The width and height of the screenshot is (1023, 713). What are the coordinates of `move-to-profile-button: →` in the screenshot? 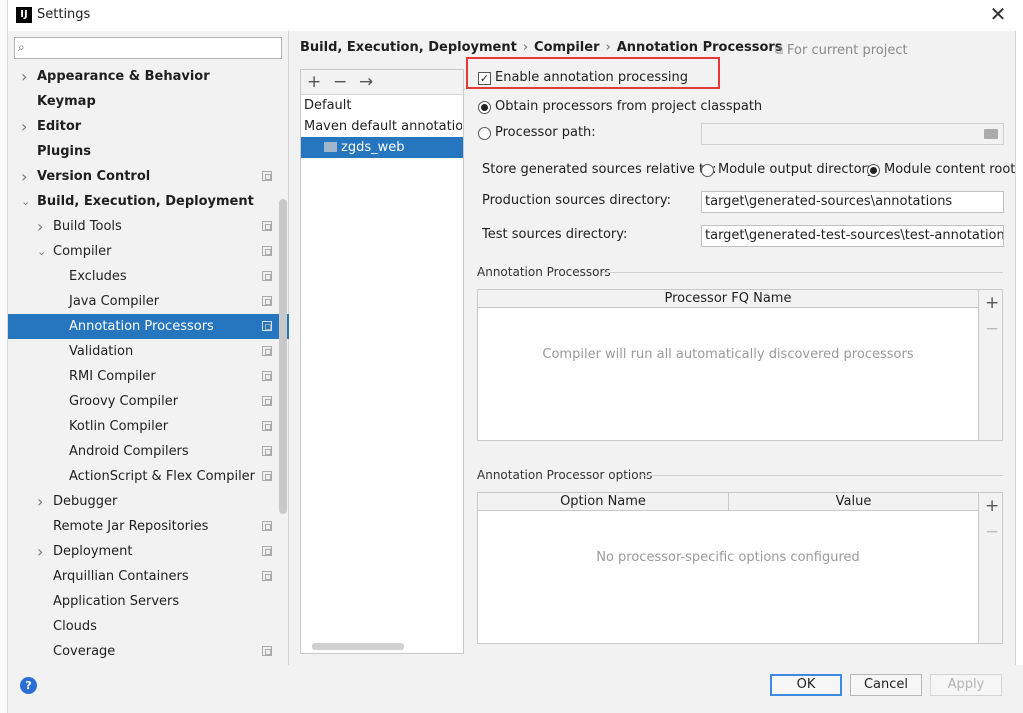 It's located at (366, 82).